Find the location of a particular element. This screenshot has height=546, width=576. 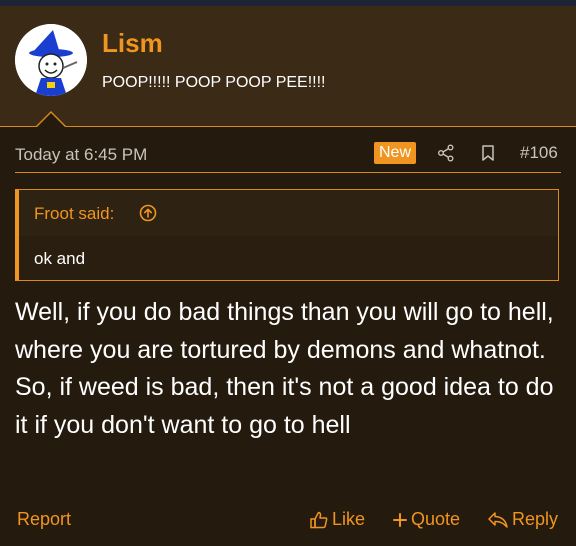

quote-header: Froot said: is located at coordinates (288, 213).